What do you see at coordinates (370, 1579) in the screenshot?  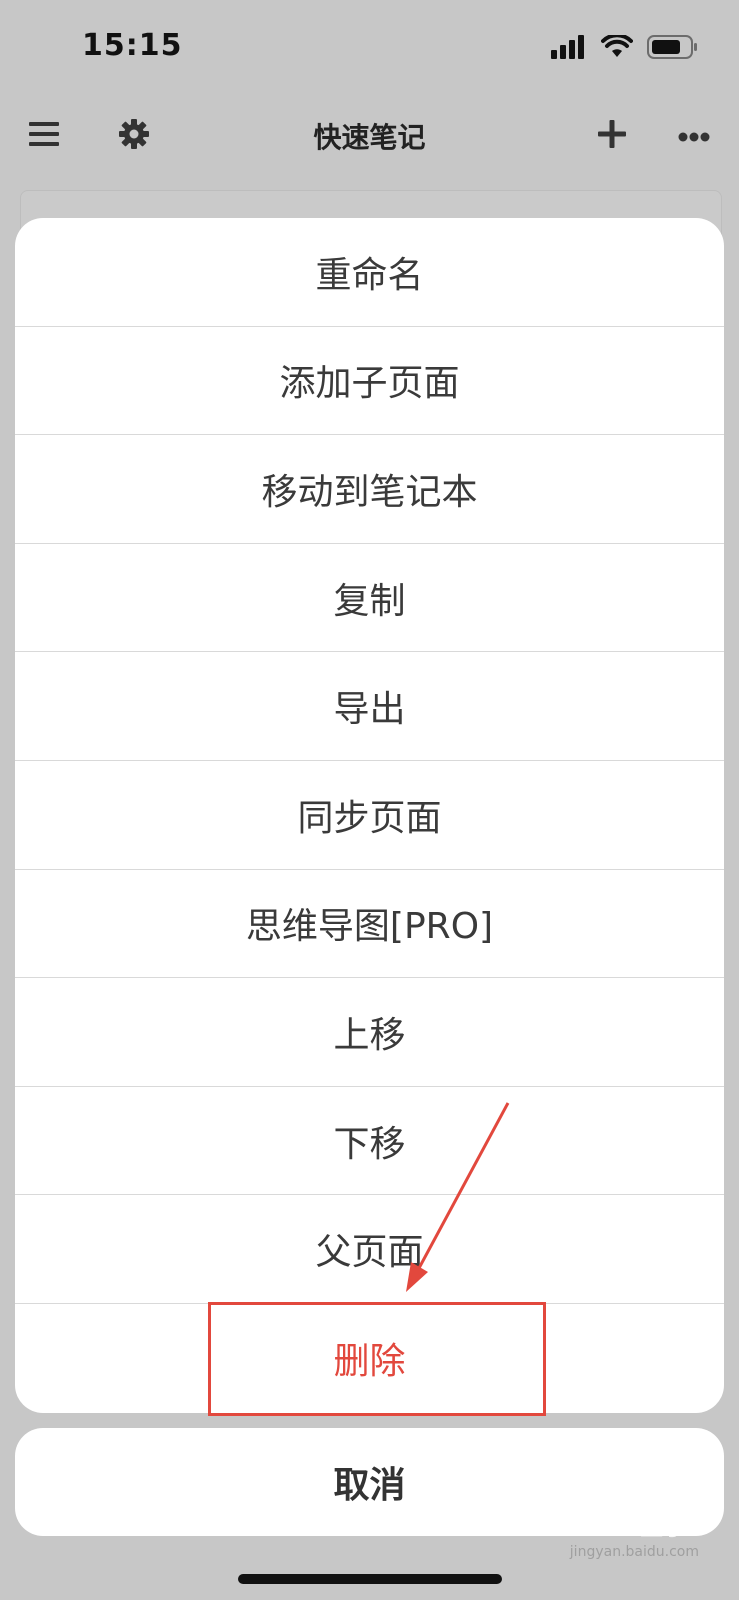 I see `home-indicator` at bounding box center [370, 1579].